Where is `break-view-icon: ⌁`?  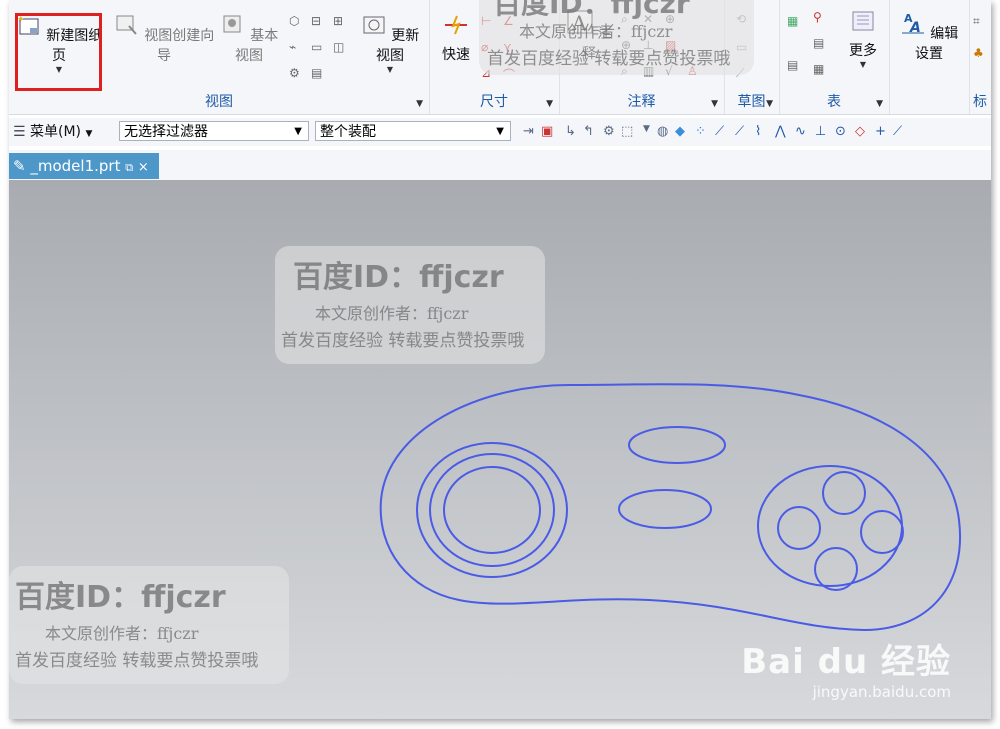
break-view-icon: ⌁ is located at coordinates (292, 47).